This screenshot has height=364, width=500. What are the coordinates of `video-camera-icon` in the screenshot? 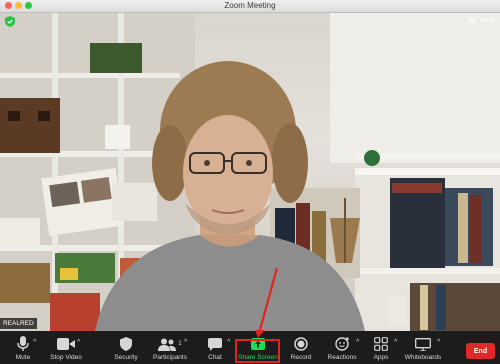 It's located at (66, 344).